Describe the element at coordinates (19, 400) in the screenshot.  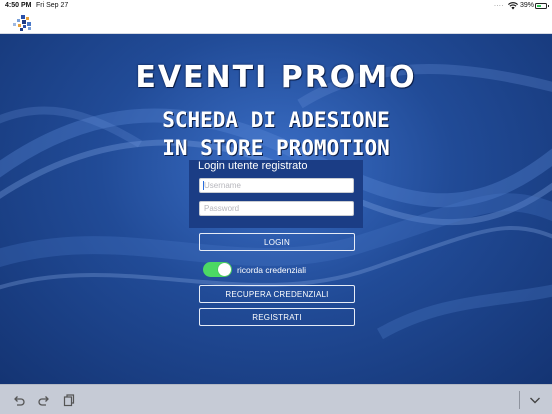
I see `undo-icon` at that location.